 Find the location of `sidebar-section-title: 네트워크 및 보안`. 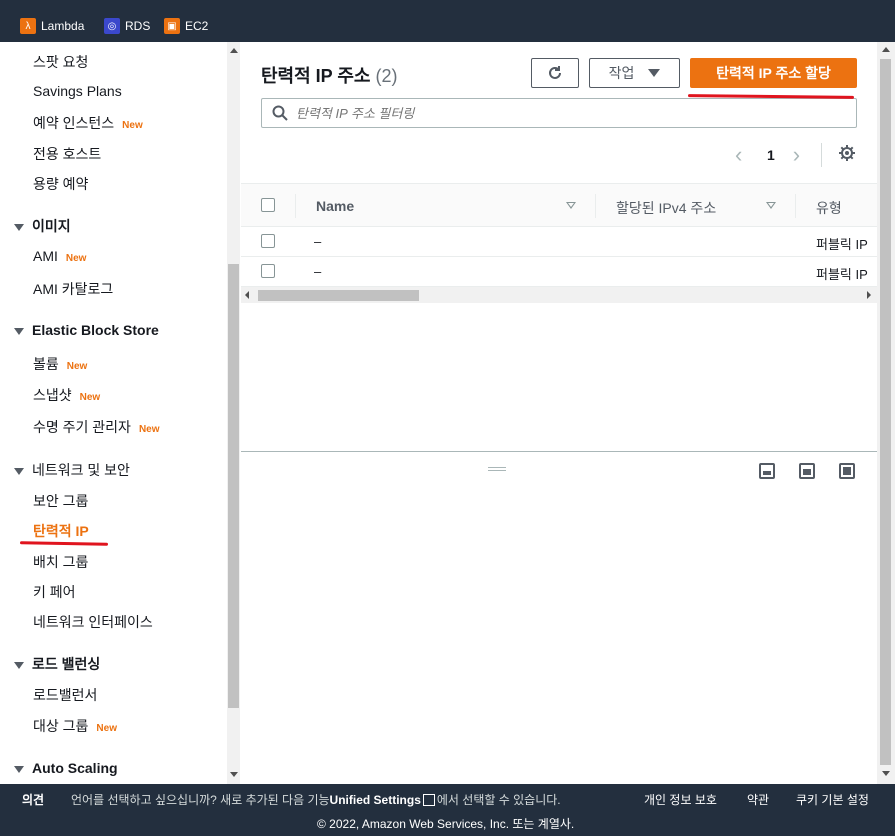

sidebar-section-title: 네트워크 및 보안 is located at coordinates (81, 470).